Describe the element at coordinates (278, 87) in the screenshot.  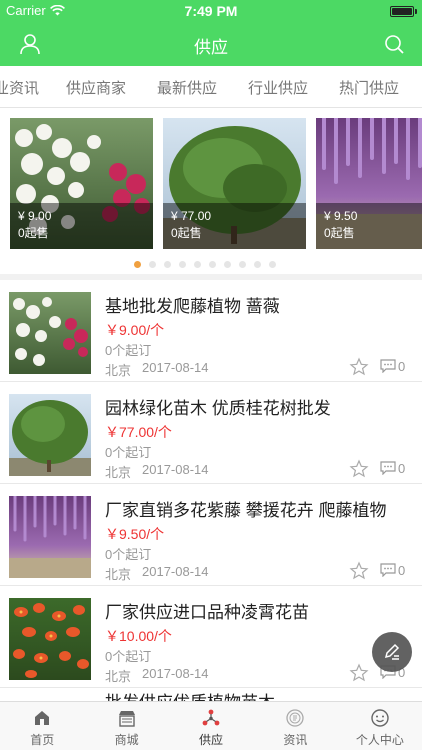
I see `tab-industry-supply: 行业供应` at that location.